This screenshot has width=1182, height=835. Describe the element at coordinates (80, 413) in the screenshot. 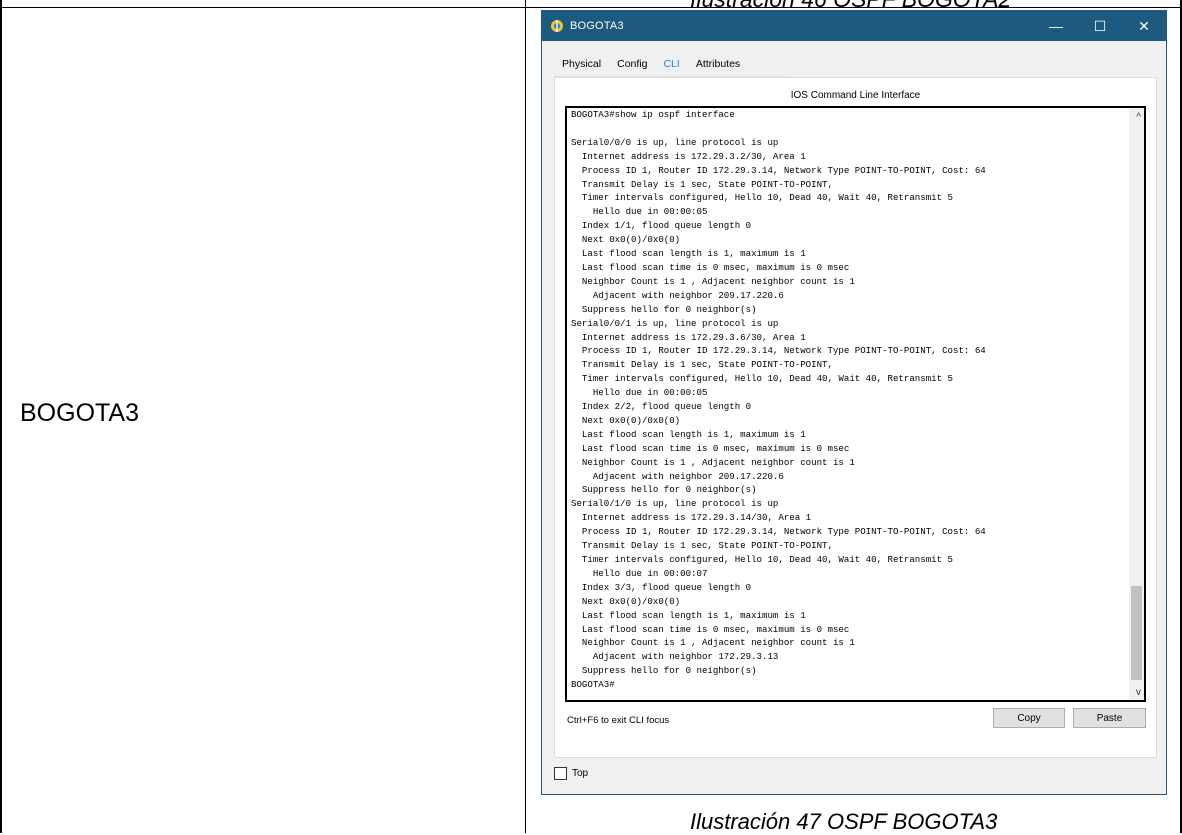

I see `row-label: BOGOTA3` at that location.